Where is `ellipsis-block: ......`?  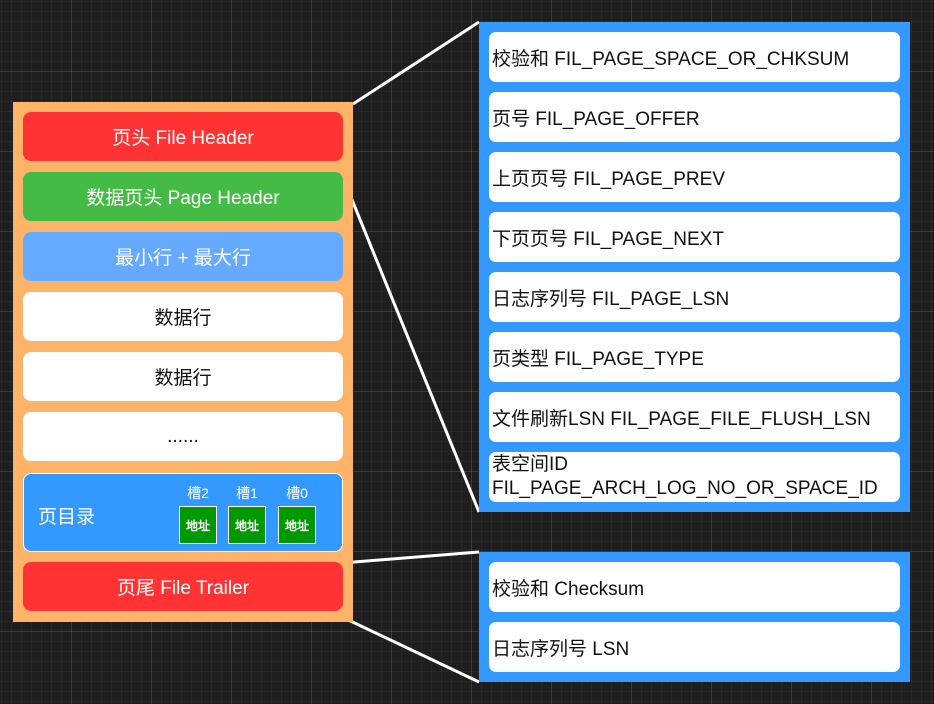 ellipsis-block: ...... is located at coordinates (183, 436).